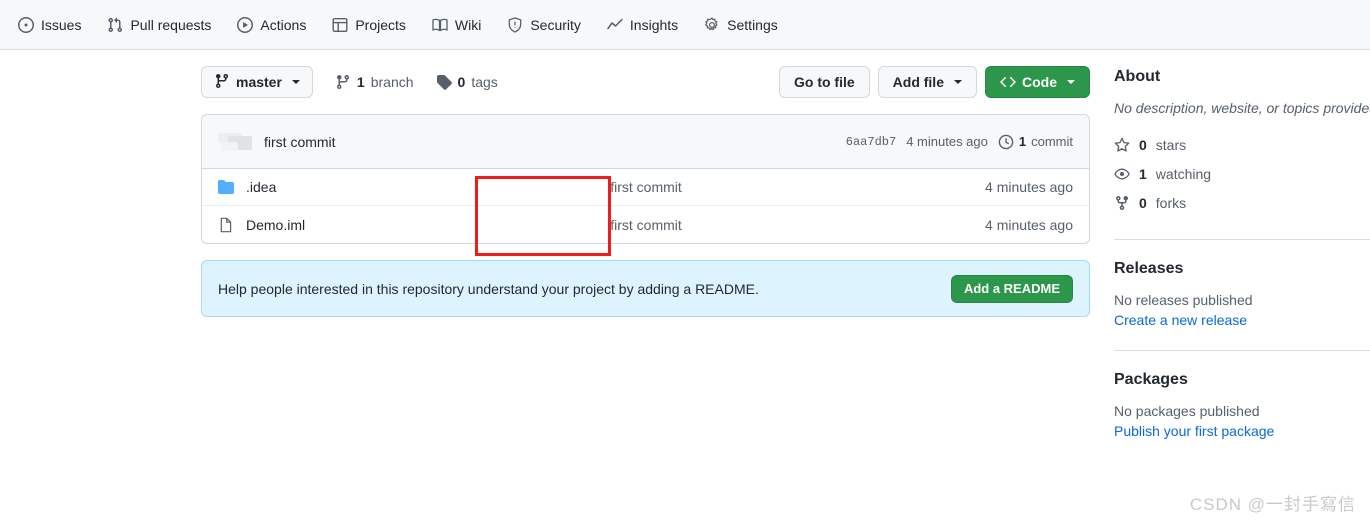 This screenshot has height=523, width=1370. Describe the element at coordinates (871, 142) in the screenshot. I see `commit-sha: 6aa7db7` at that location.